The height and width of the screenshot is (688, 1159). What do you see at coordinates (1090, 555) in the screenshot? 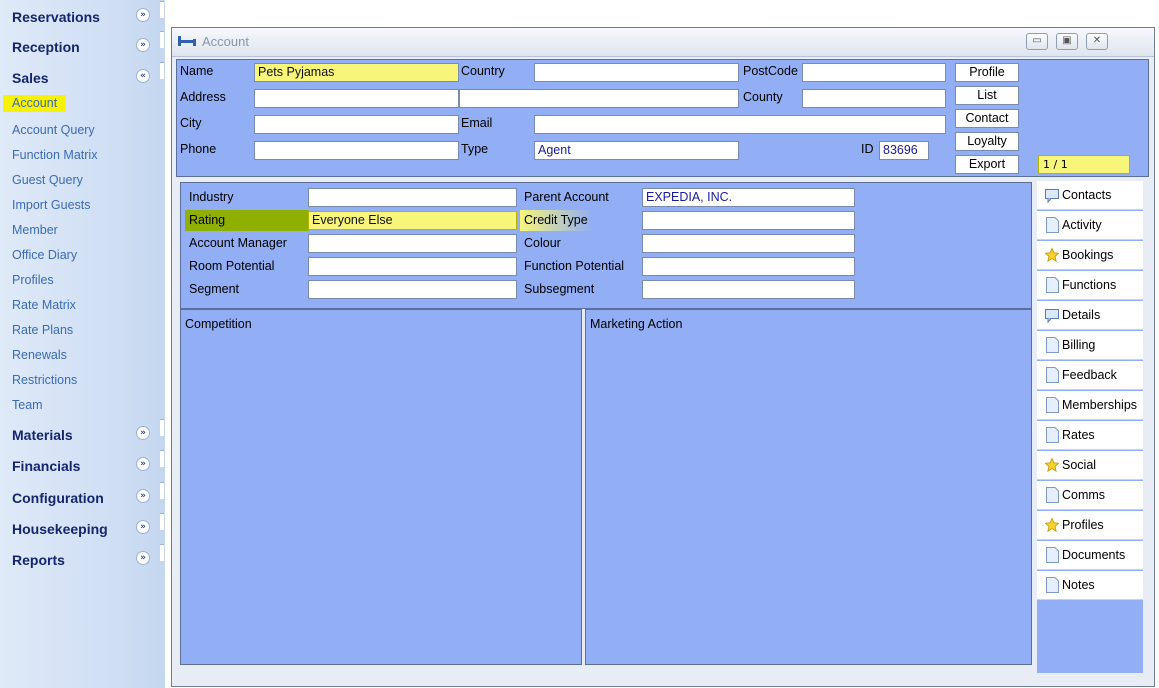
I see `tab-documents: Documents` at bounding box center [1090, 555].